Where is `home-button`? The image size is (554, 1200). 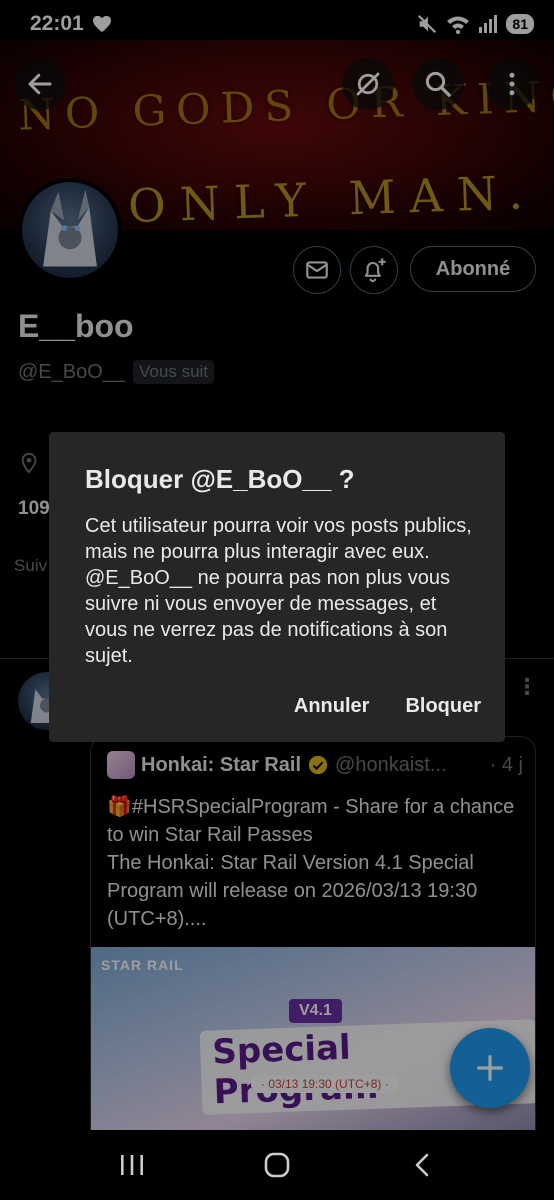 home-button is located at coordinates (277, 1165).